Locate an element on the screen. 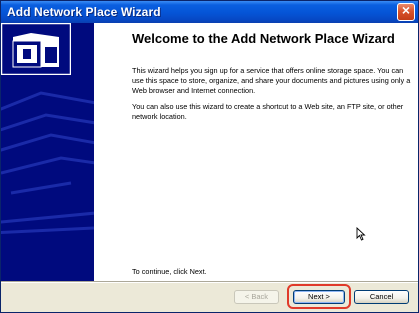 This screenshot has height=313, width=419. title-bar: Add Network Place Wizard × is located at coordinates (209, 12).